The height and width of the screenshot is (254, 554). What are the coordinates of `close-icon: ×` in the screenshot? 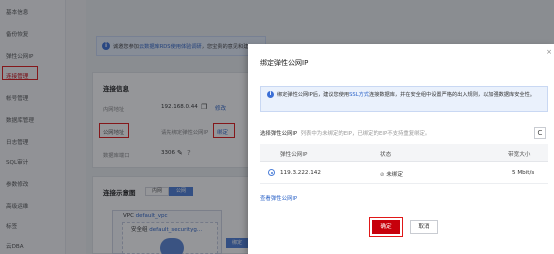 It's located at (549, 52).